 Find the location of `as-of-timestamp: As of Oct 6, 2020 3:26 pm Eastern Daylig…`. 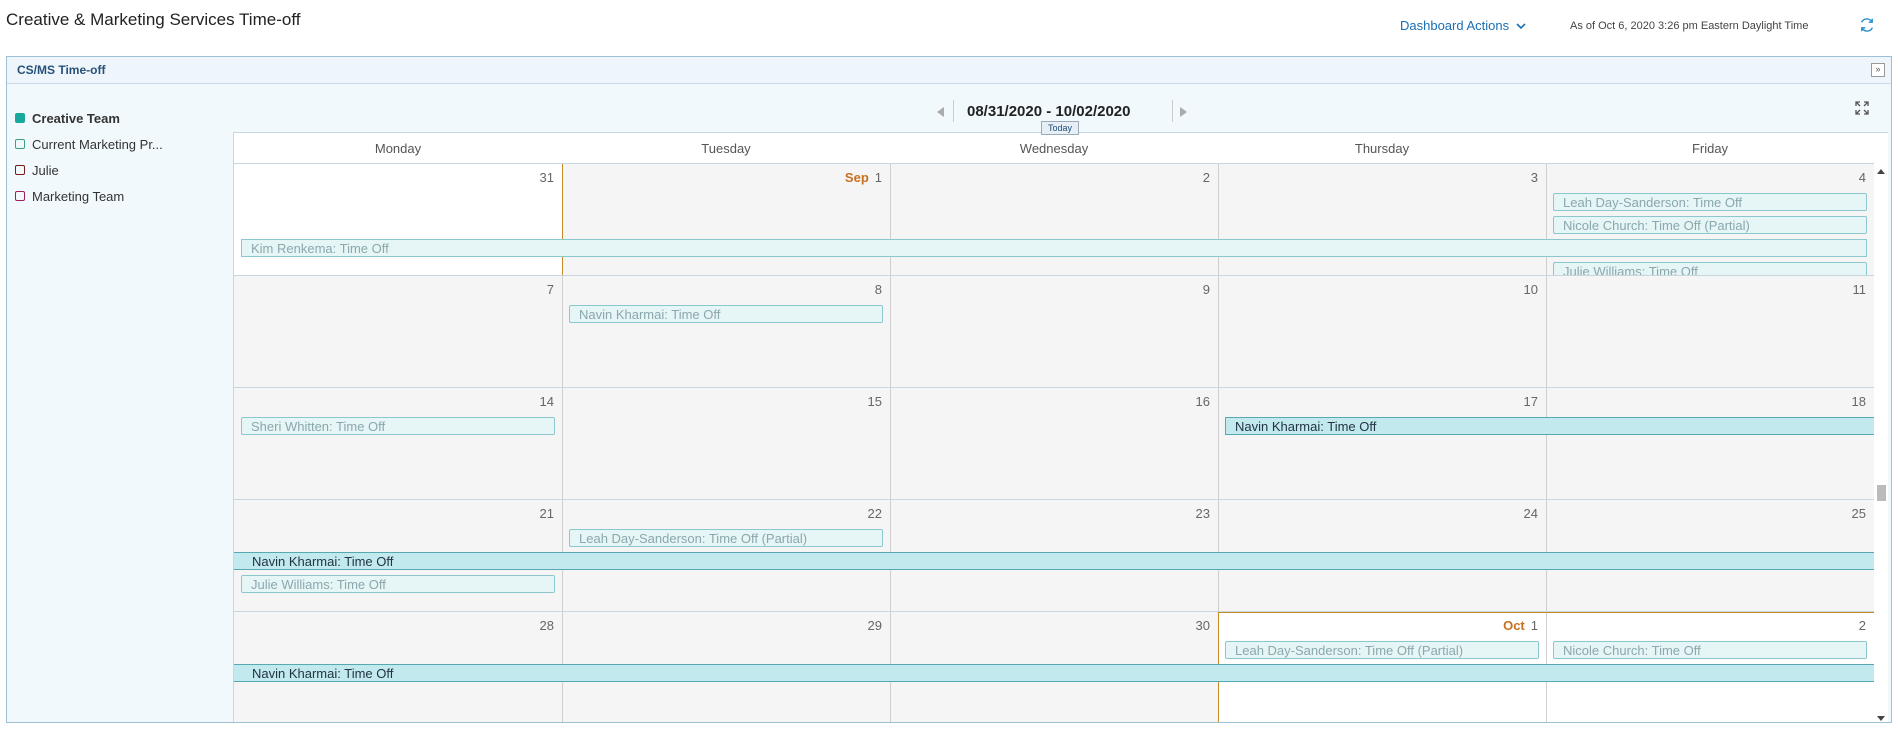

as-of-timestamp: As of Oct 6, 2020 3:26 pm Eastern Daylig… is located at coordinates (1689, 26).